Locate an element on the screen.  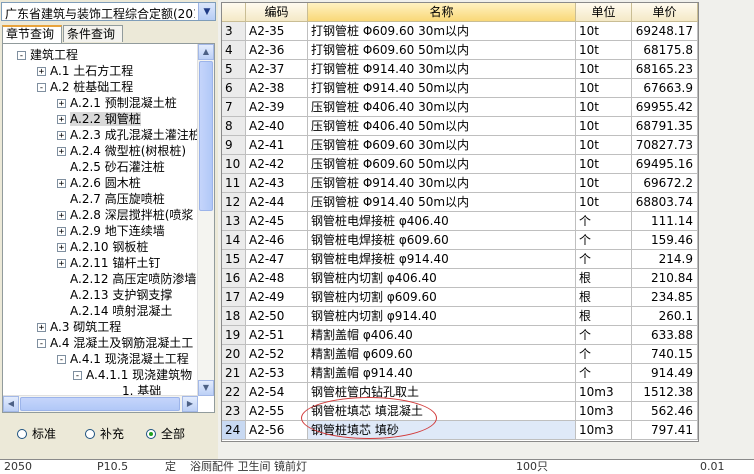
tree-node: - A.4 混凝土及钢筋混凝土工 is located at coordinates (115, 343).